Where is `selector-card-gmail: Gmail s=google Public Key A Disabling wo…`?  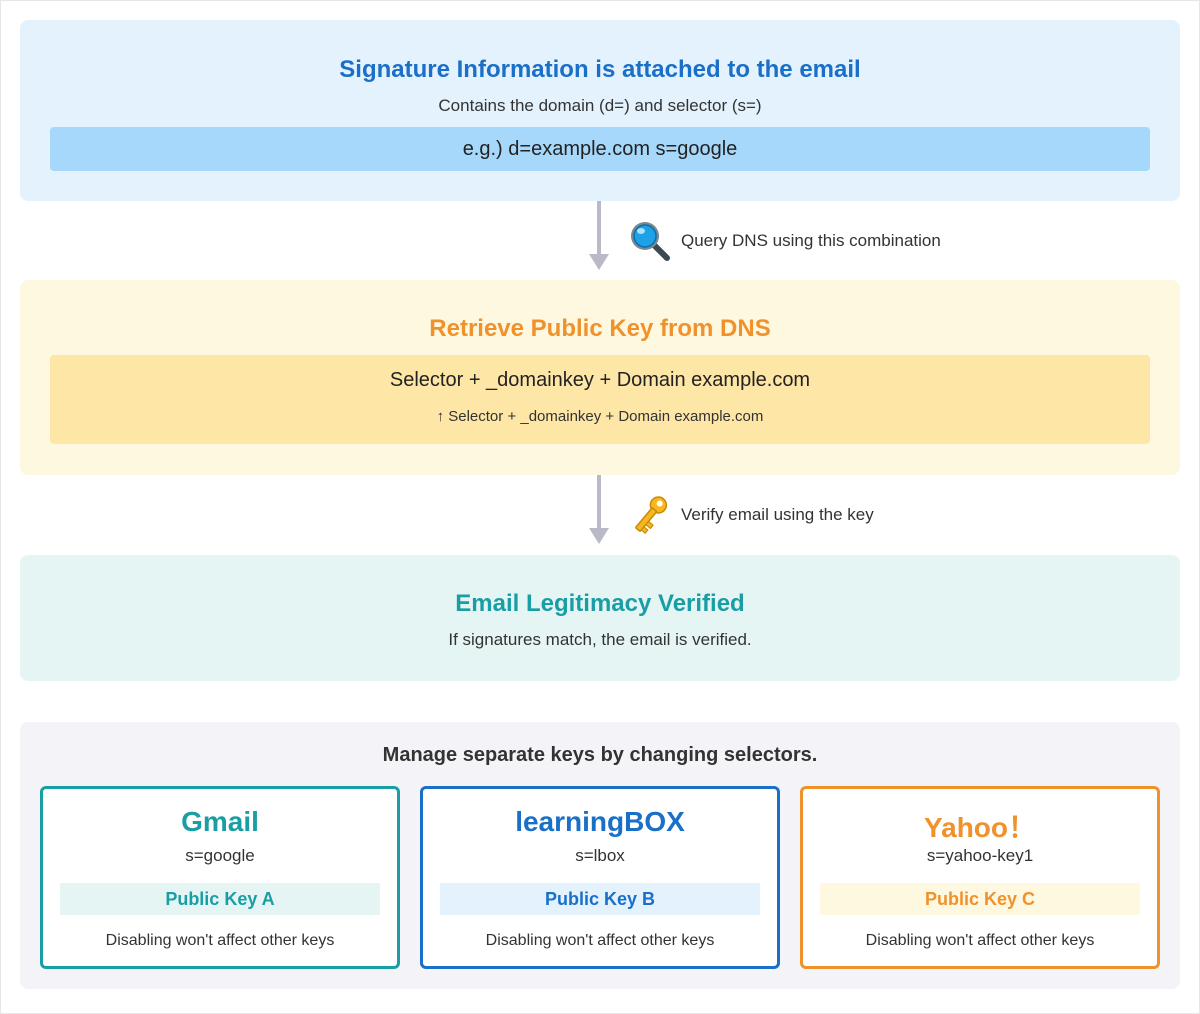 selector-card-gmail: Gmail s=google Public Key A Disabling wo… is located at coordinates (220, 877).